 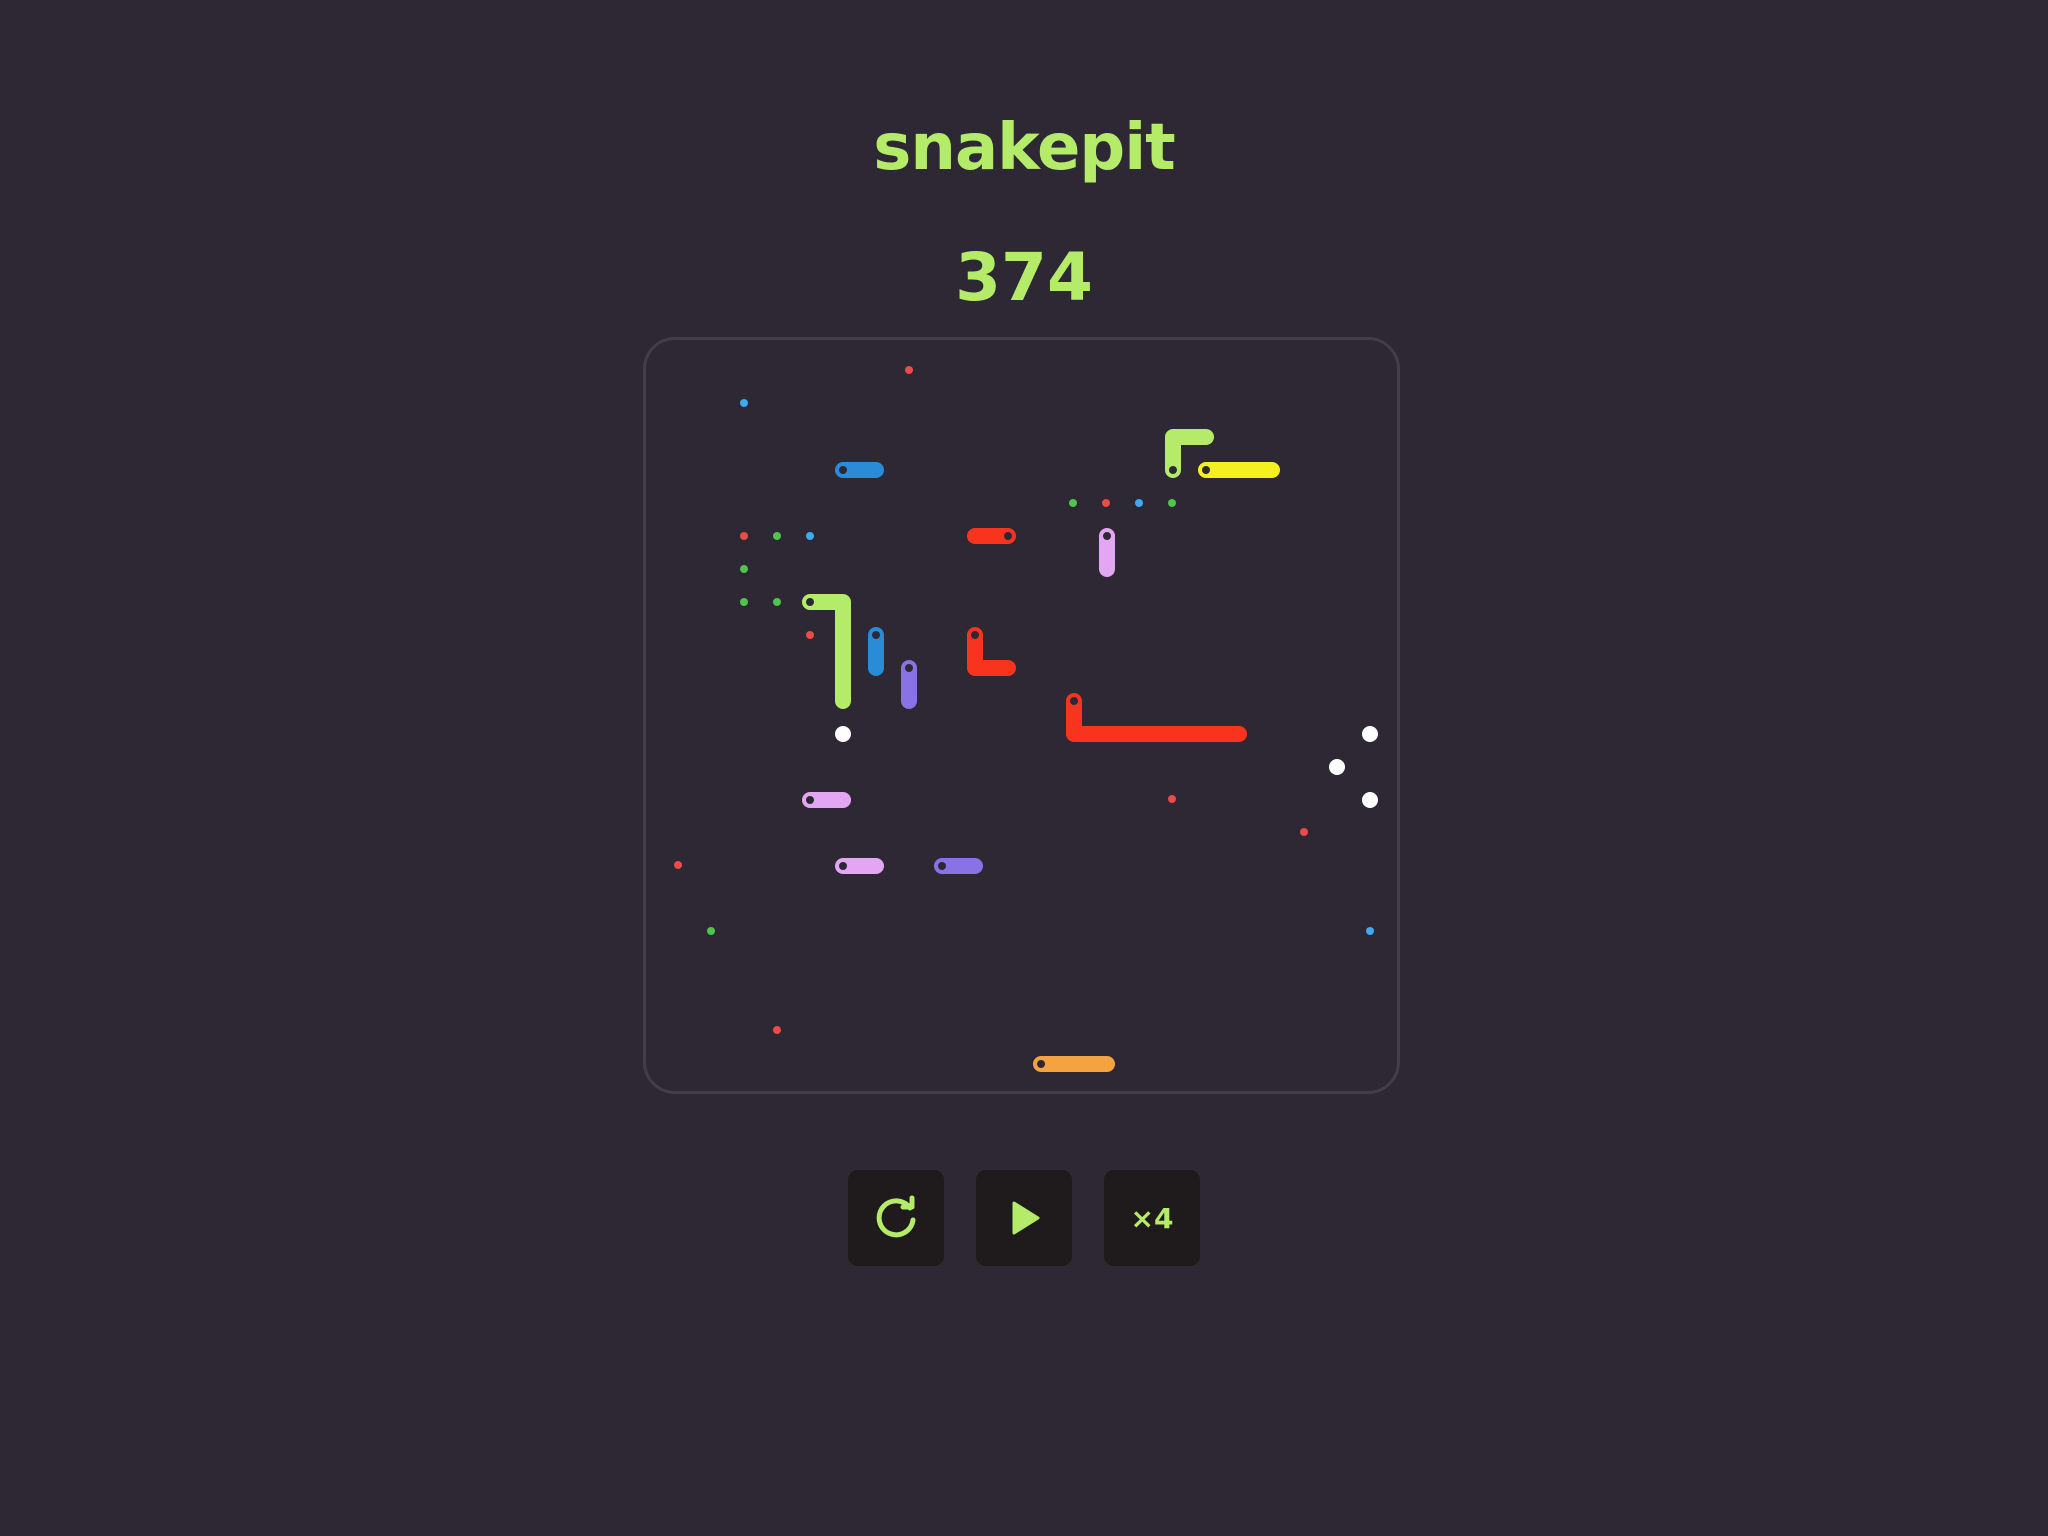 I want to click on play-button, so click(x=1024, y=1218).